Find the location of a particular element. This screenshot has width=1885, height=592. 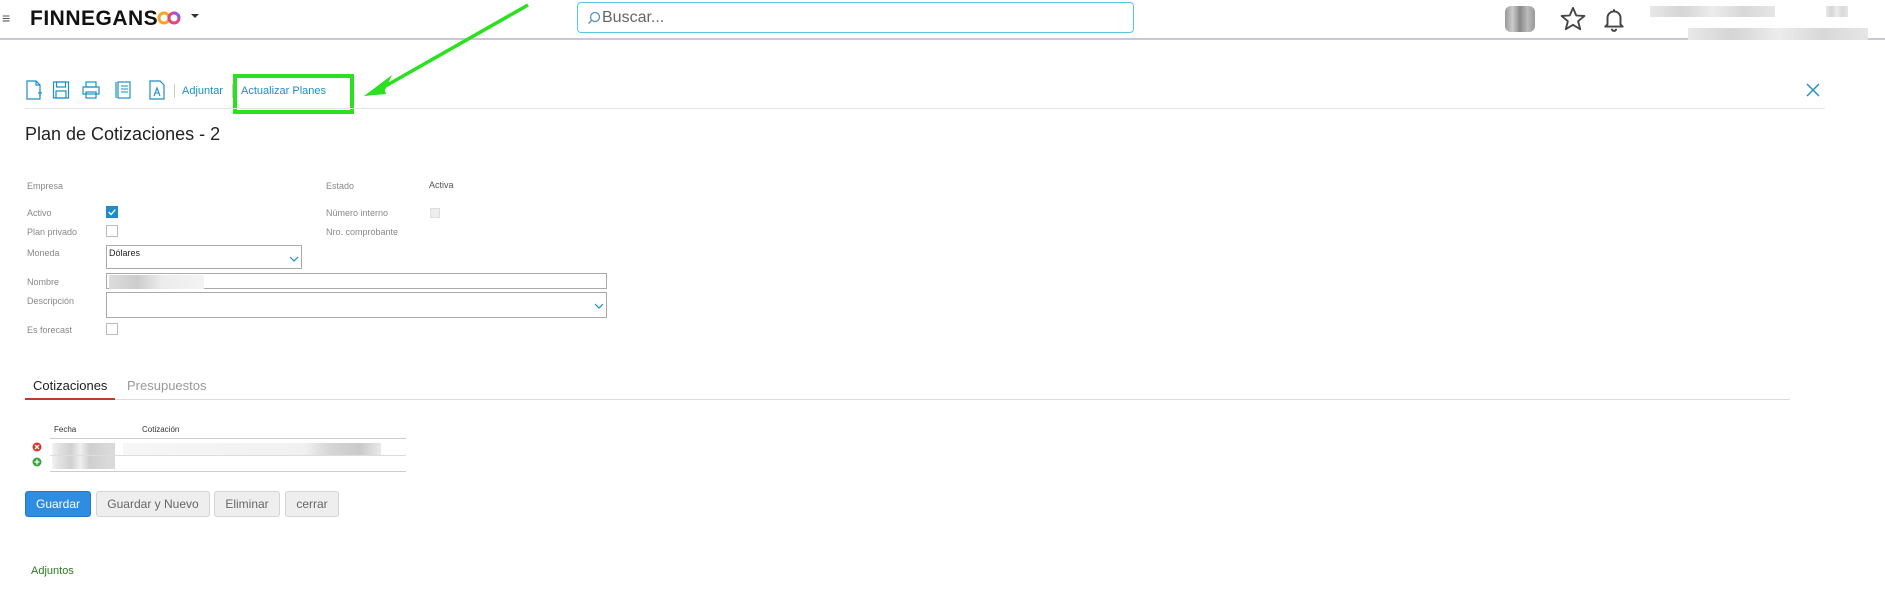

text-format-icon is located at coordinates (157, 90).